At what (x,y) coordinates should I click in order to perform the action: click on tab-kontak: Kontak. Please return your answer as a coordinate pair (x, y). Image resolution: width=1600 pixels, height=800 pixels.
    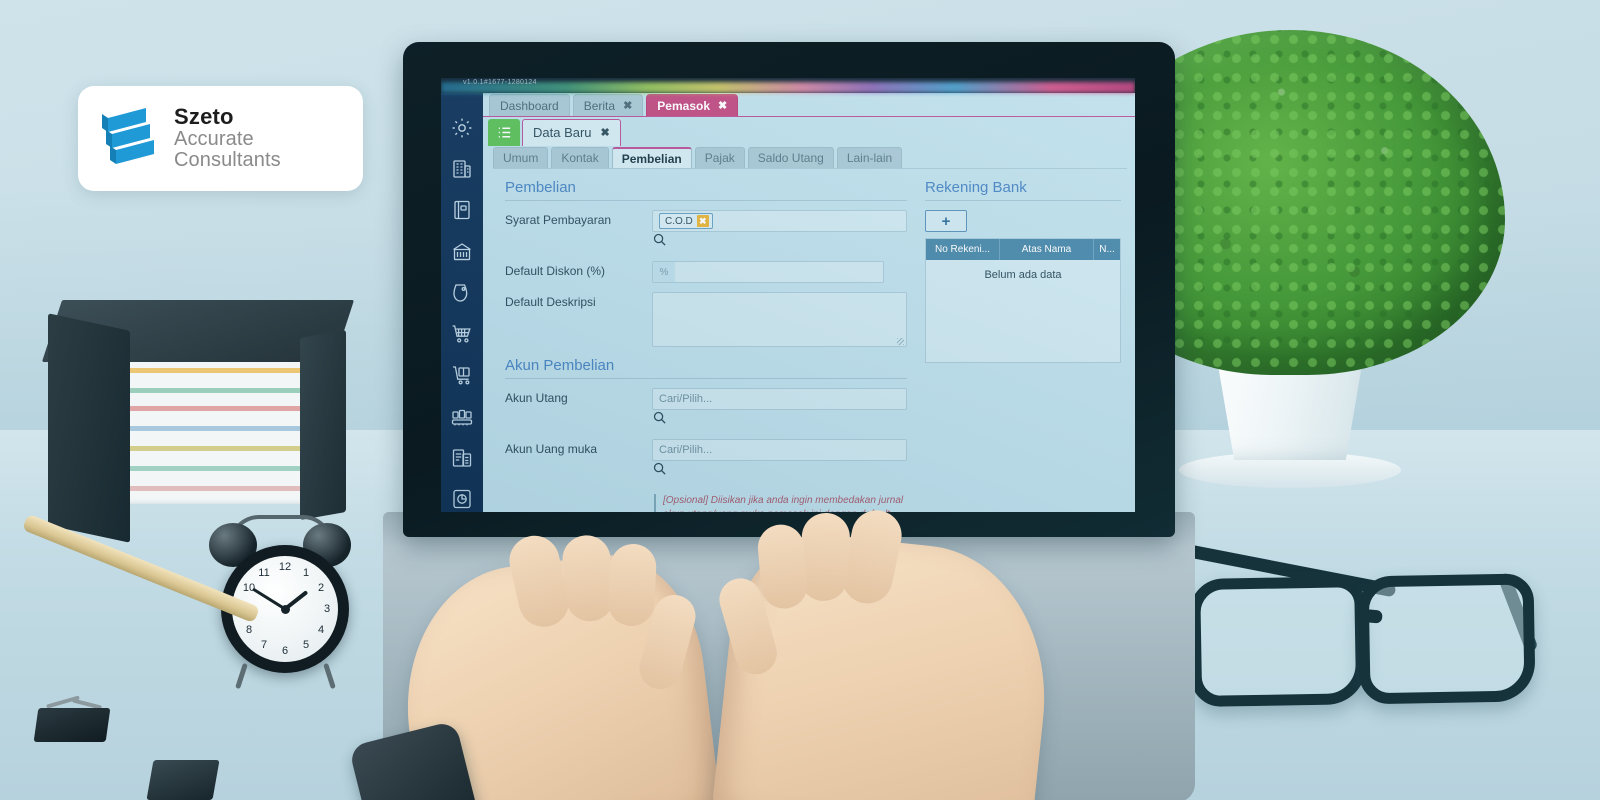
    Looking at the image, I should click on (580, 157).